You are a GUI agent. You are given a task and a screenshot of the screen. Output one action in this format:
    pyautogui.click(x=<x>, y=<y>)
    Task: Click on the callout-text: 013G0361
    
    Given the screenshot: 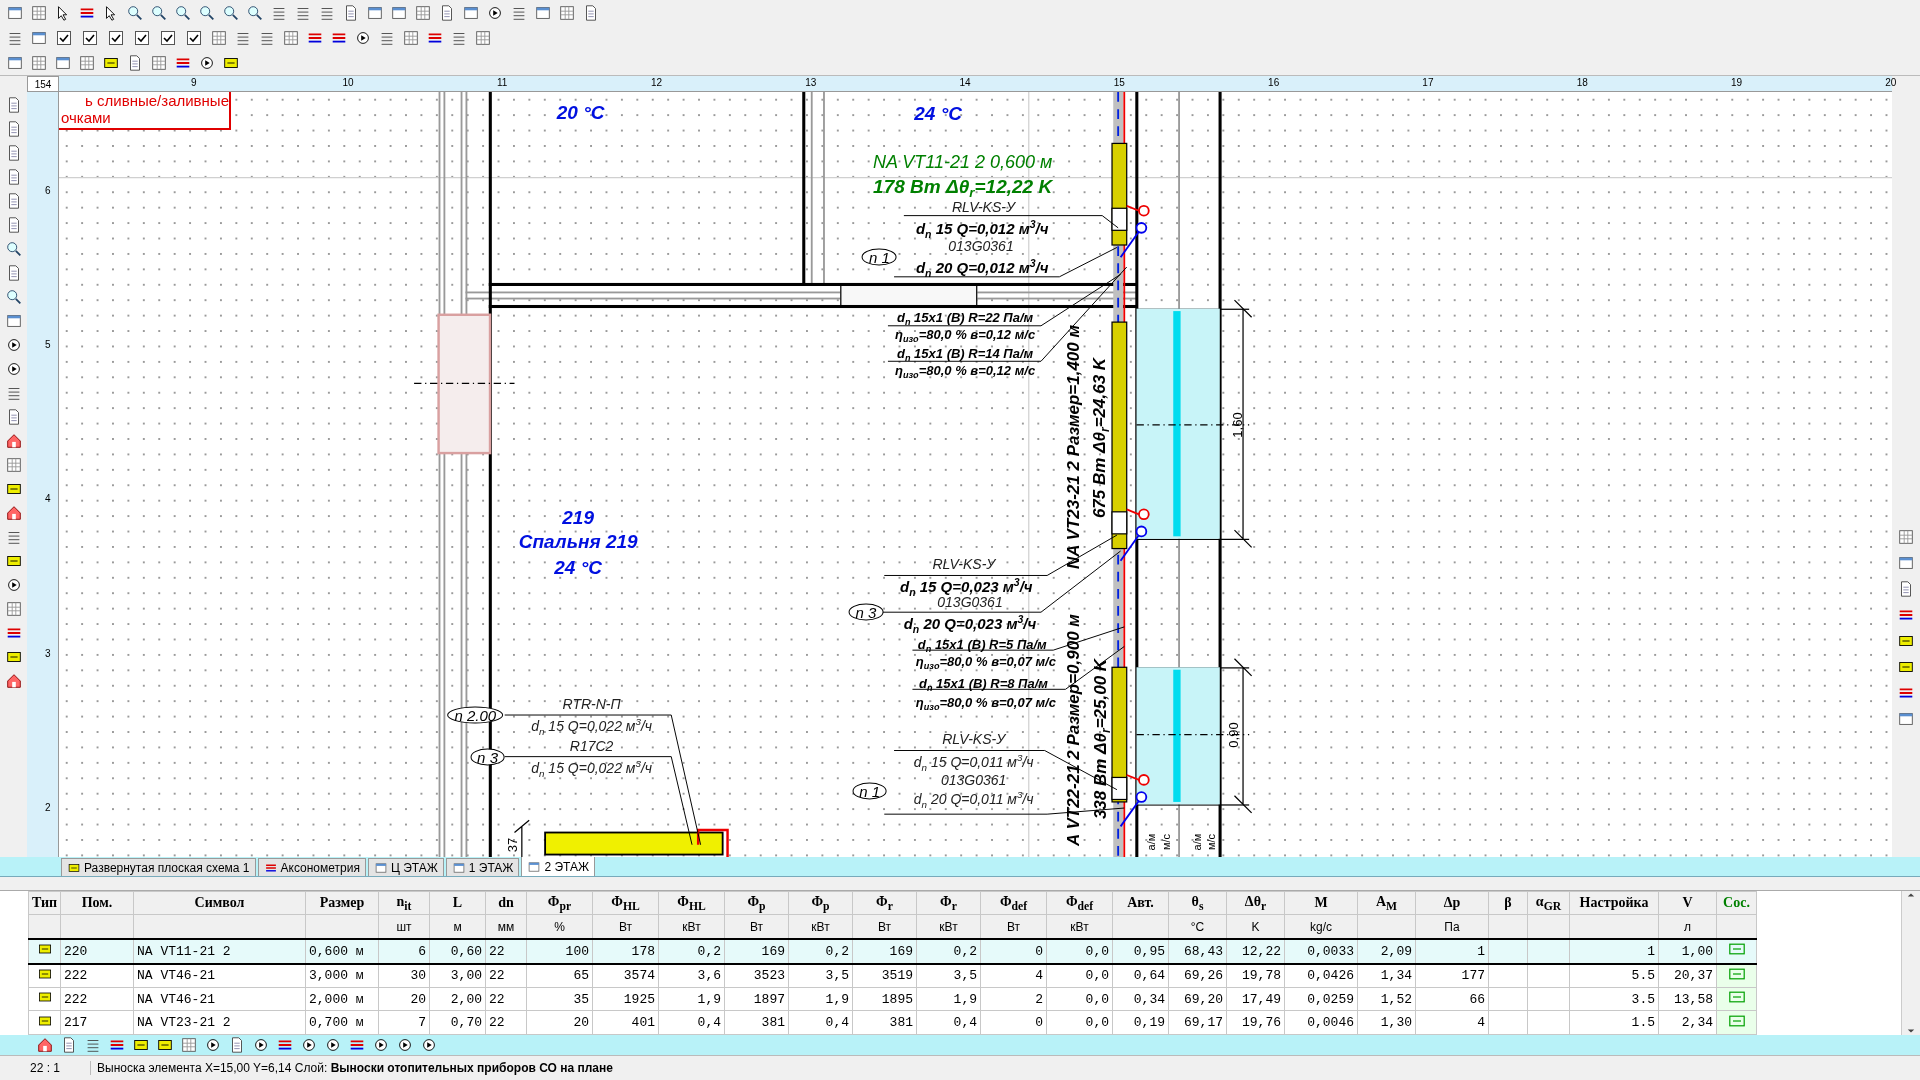 What is the action you would take?
    pyautogui.click(x=970, y=602)
    